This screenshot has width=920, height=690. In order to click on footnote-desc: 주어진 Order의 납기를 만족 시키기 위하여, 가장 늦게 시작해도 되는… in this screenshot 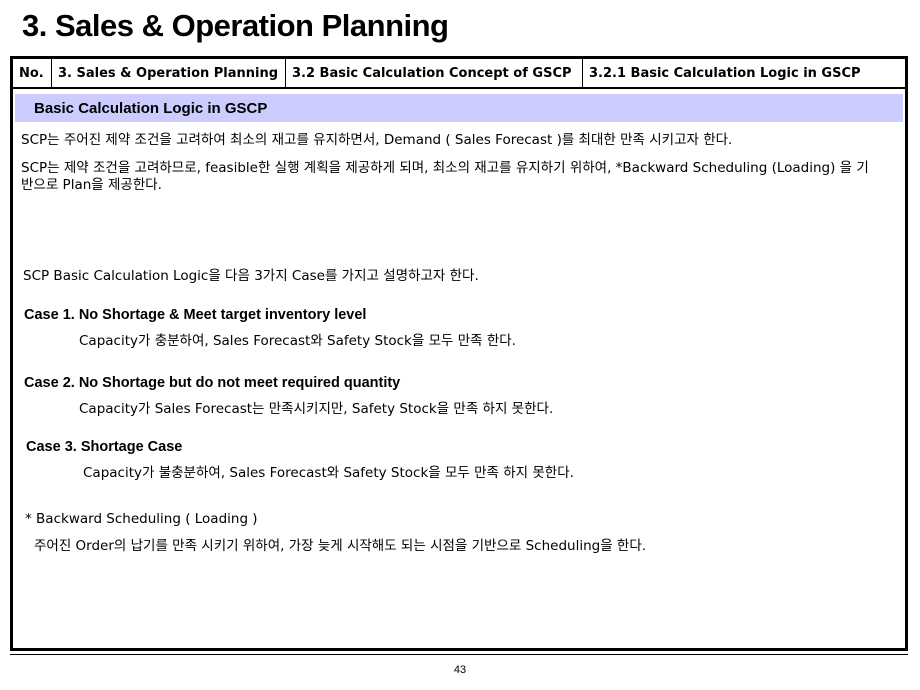, I will do `click(340, 546)`.